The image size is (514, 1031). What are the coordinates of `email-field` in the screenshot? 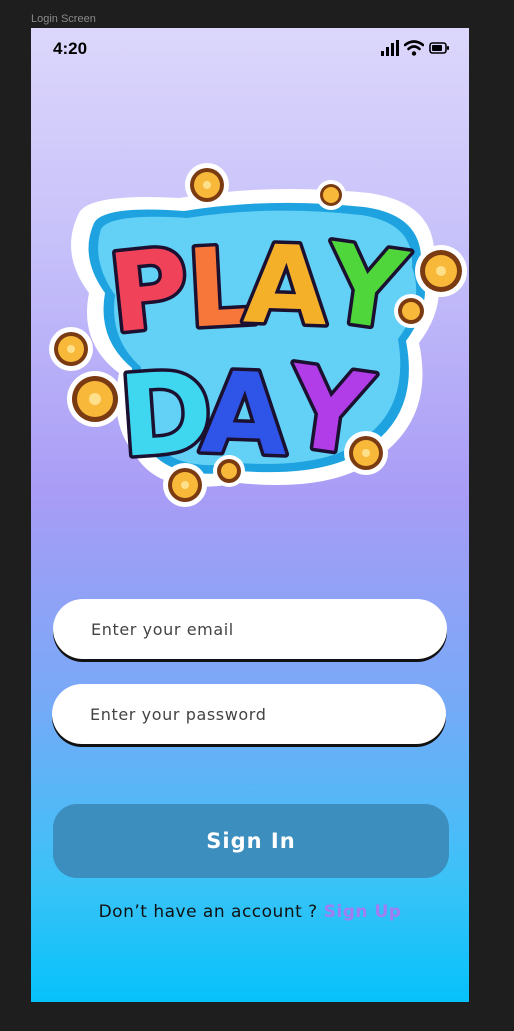 It's located at (250, 629).